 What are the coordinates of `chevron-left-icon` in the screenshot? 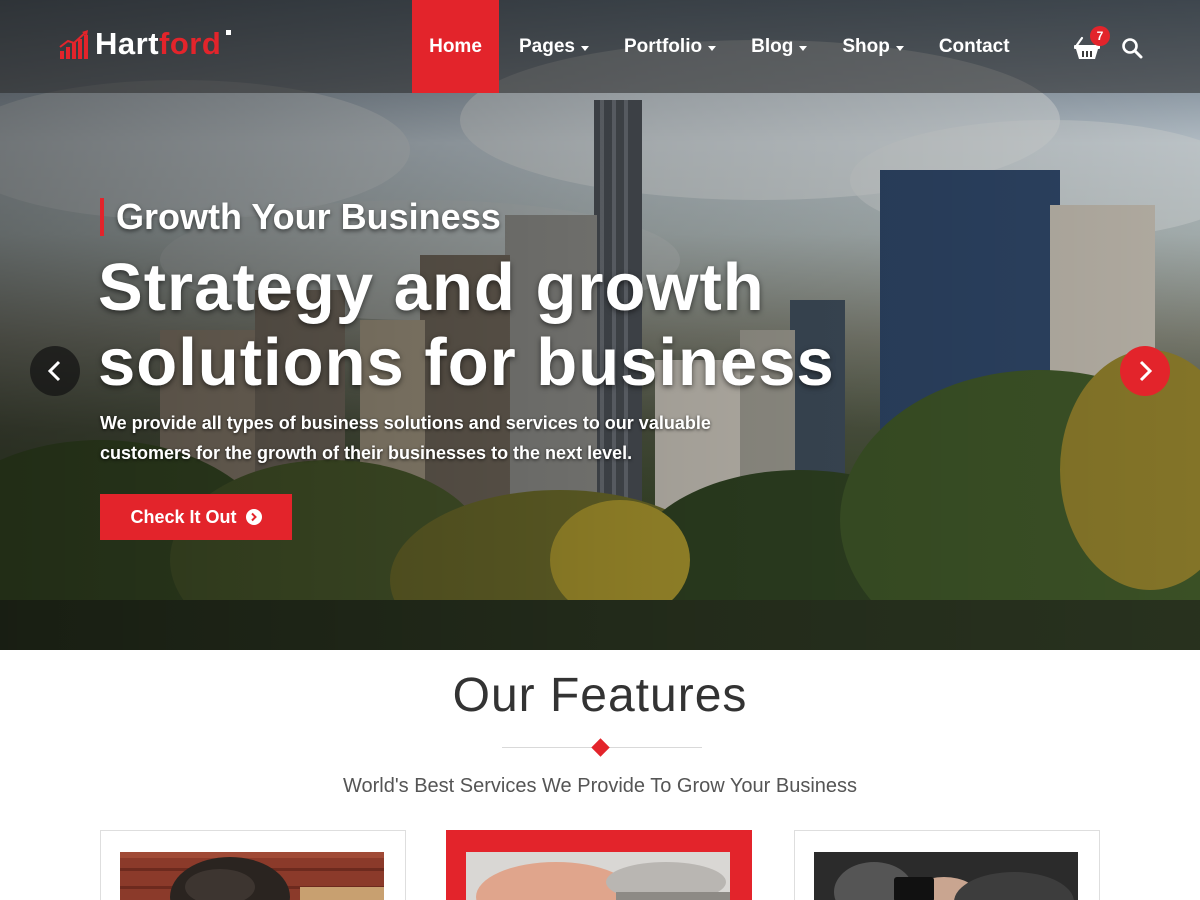 It's located at (54, 371).